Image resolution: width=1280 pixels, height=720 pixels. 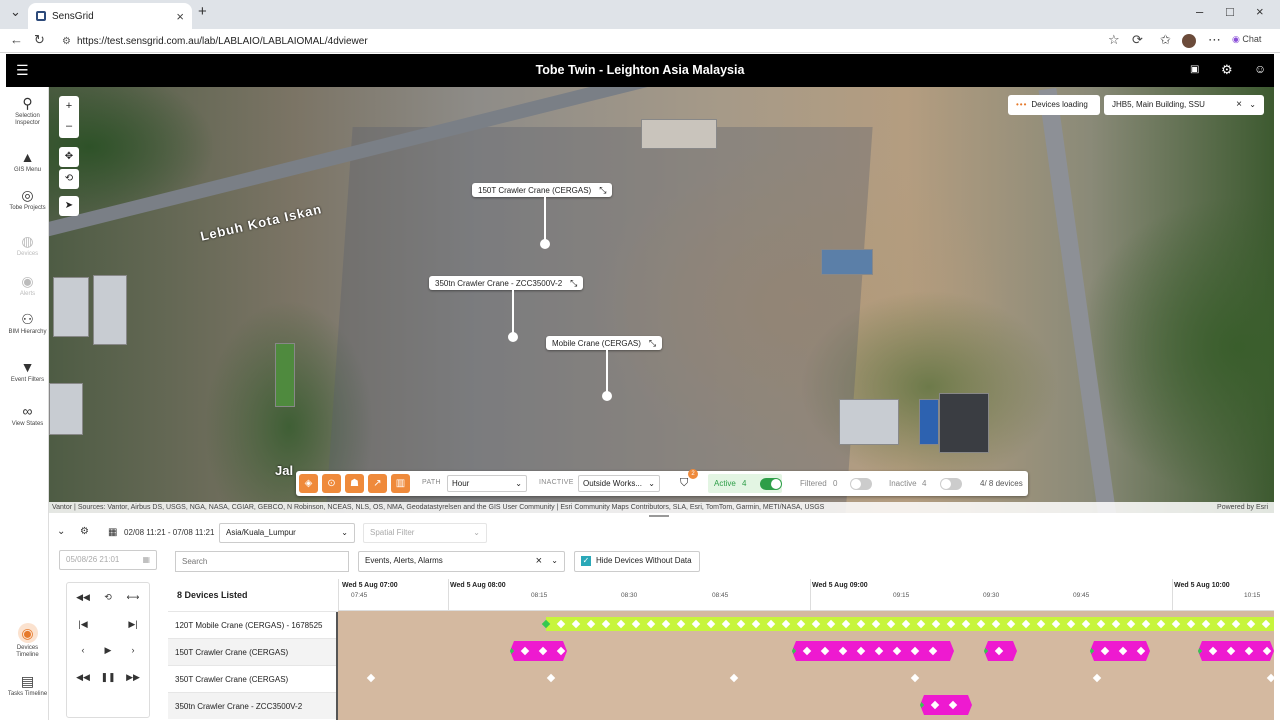 I want to click on chevron-down-icon: ⌄, so click(x=1252, y=105).